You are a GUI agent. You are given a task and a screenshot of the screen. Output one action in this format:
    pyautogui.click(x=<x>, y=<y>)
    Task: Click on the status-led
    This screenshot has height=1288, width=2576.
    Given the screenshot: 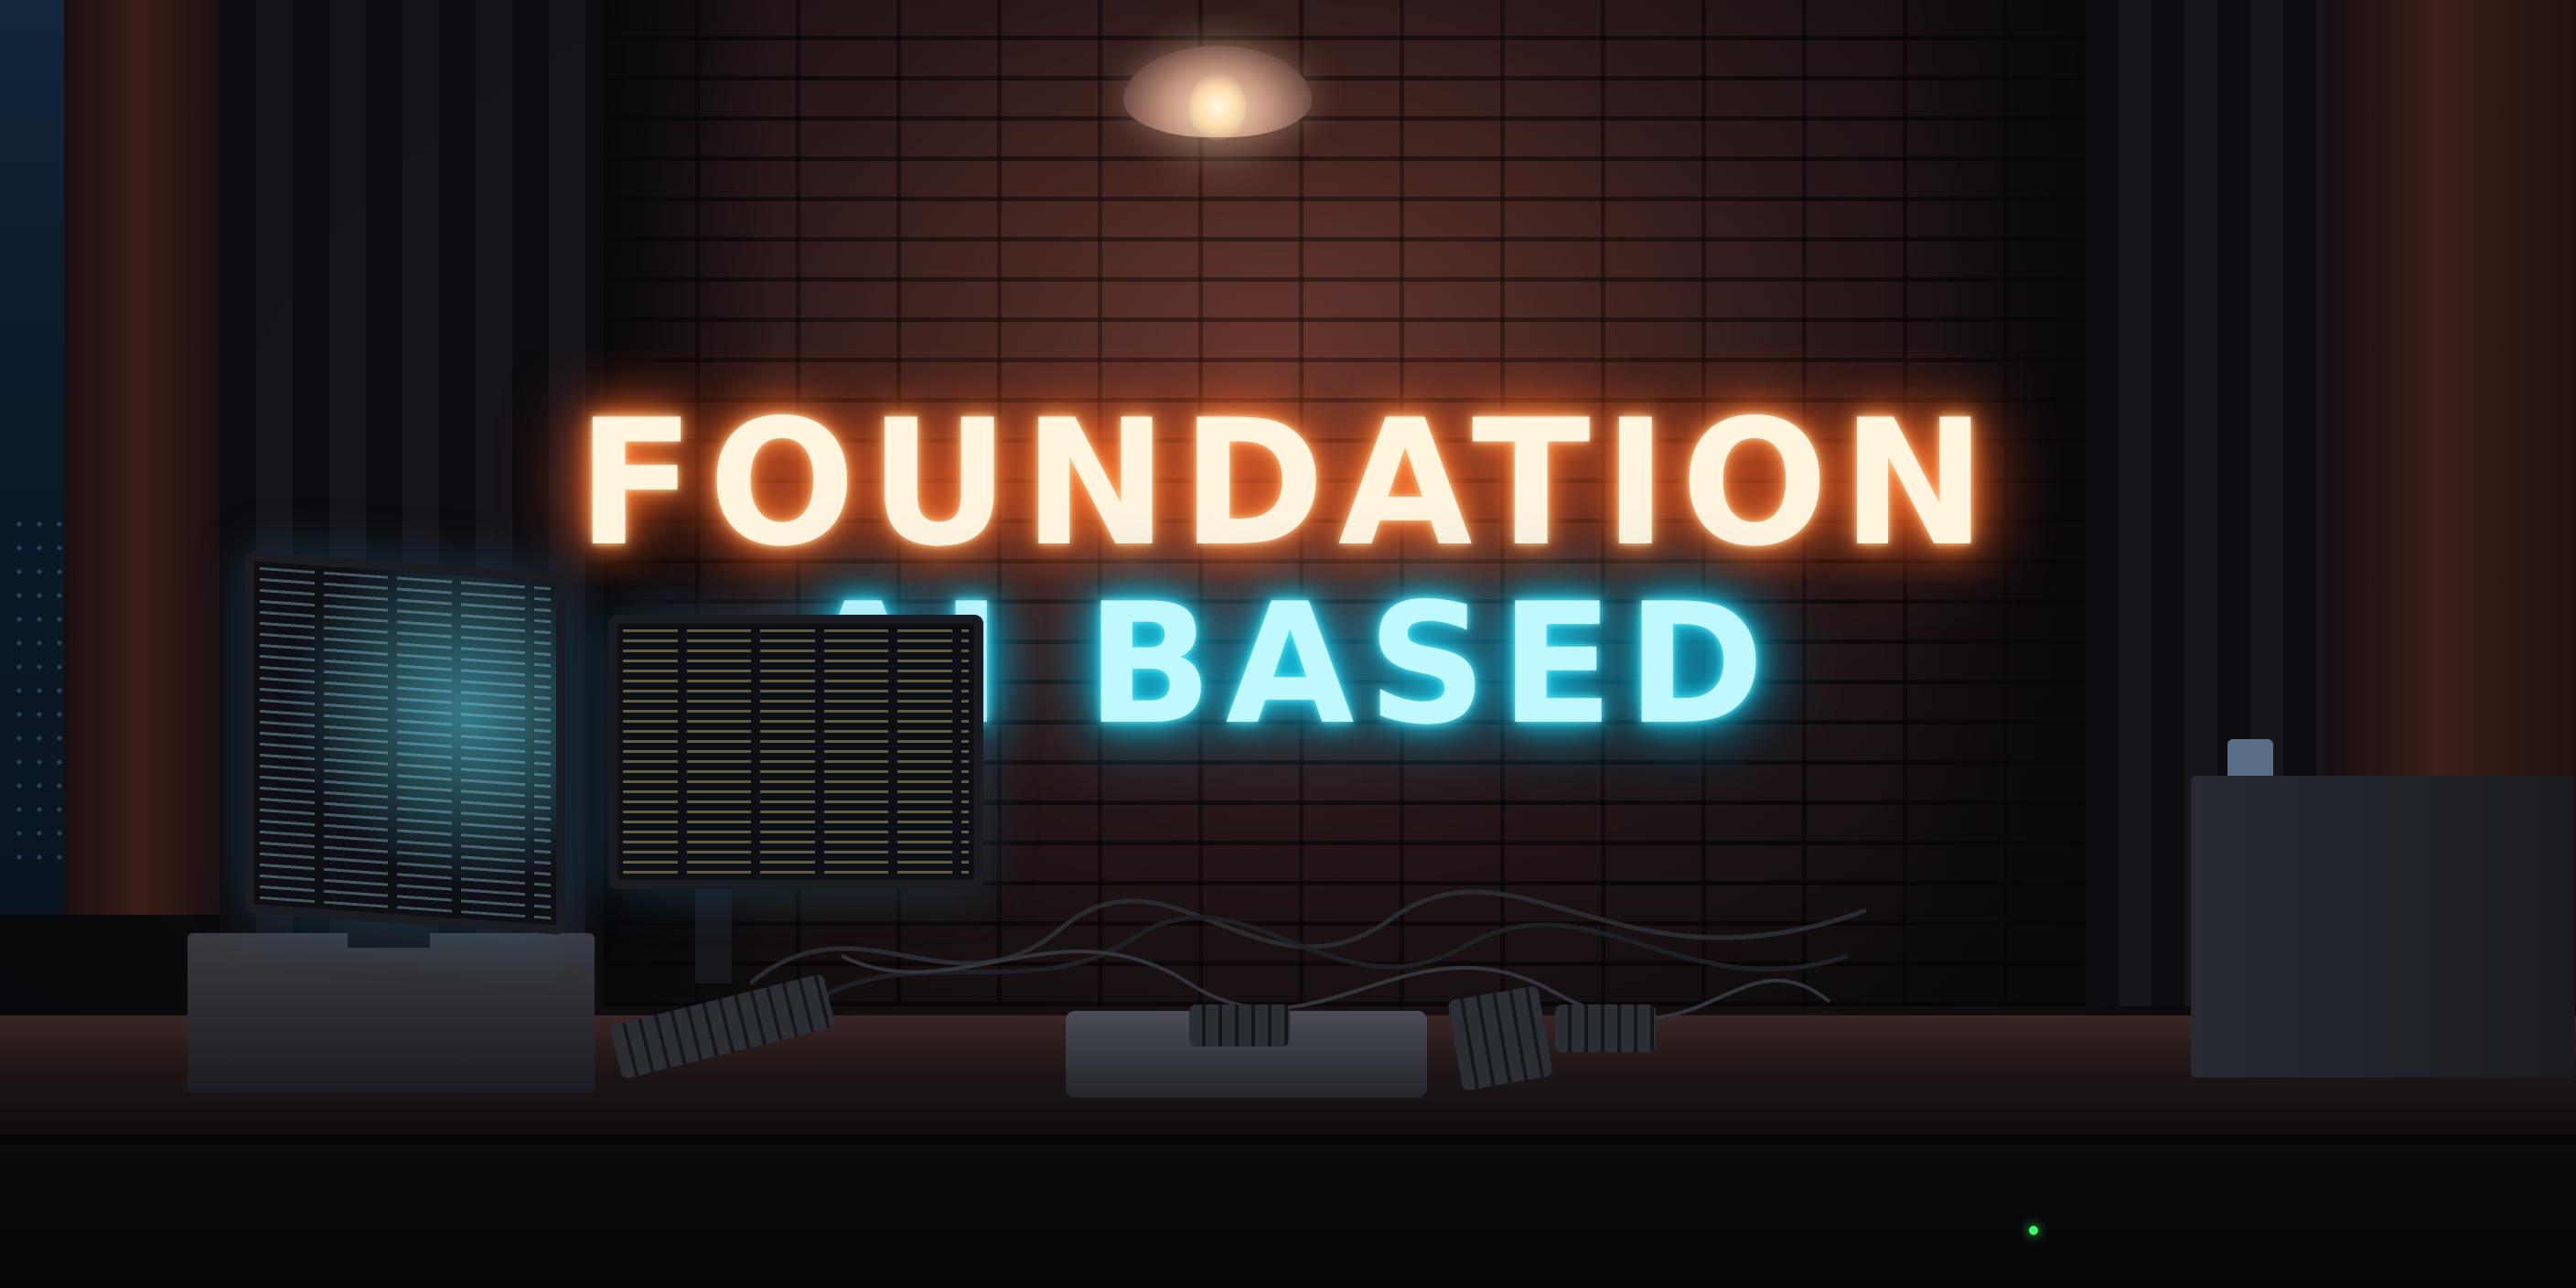 What is the action you would take?
    pyautogui.click(x=2033, y=1230)
    